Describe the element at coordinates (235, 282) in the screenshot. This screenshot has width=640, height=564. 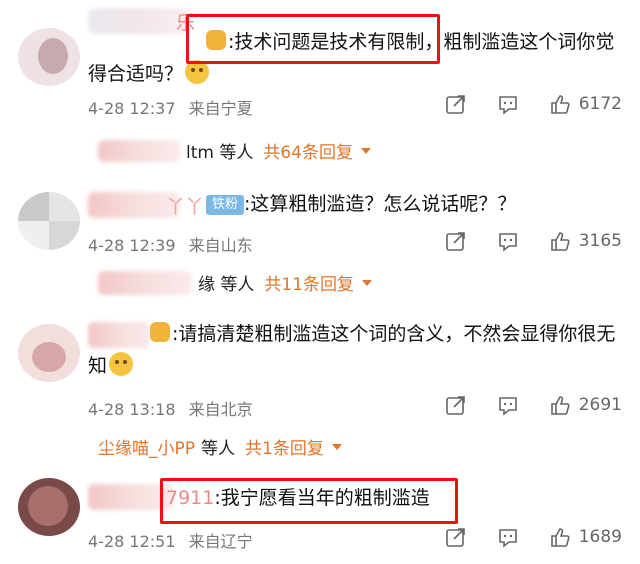
I see `reply-summary: 缘 等人 共11条回复` at that location.